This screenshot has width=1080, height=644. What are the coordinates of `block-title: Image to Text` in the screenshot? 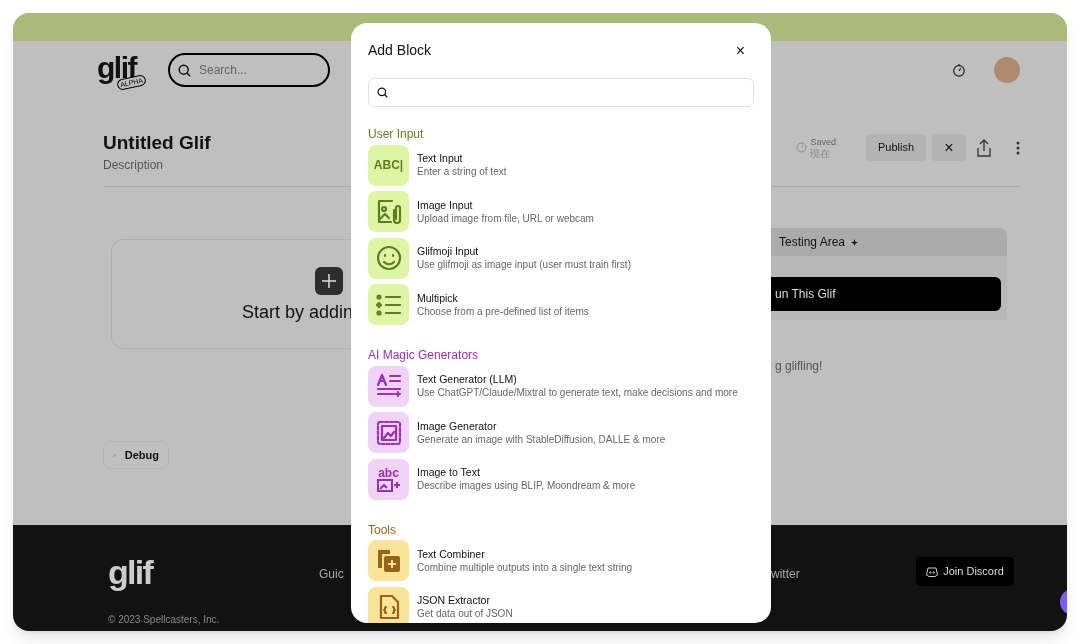 It's located at (449, 472).